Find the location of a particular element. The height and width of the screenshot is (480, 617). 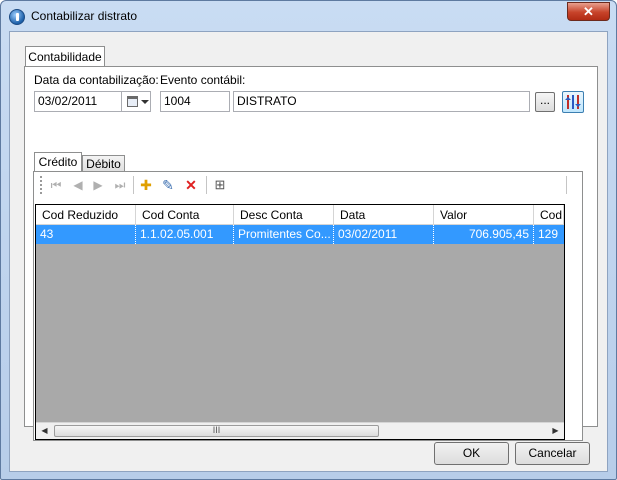

event-description-field: DISTRATO is located at coordinates (381, 101).